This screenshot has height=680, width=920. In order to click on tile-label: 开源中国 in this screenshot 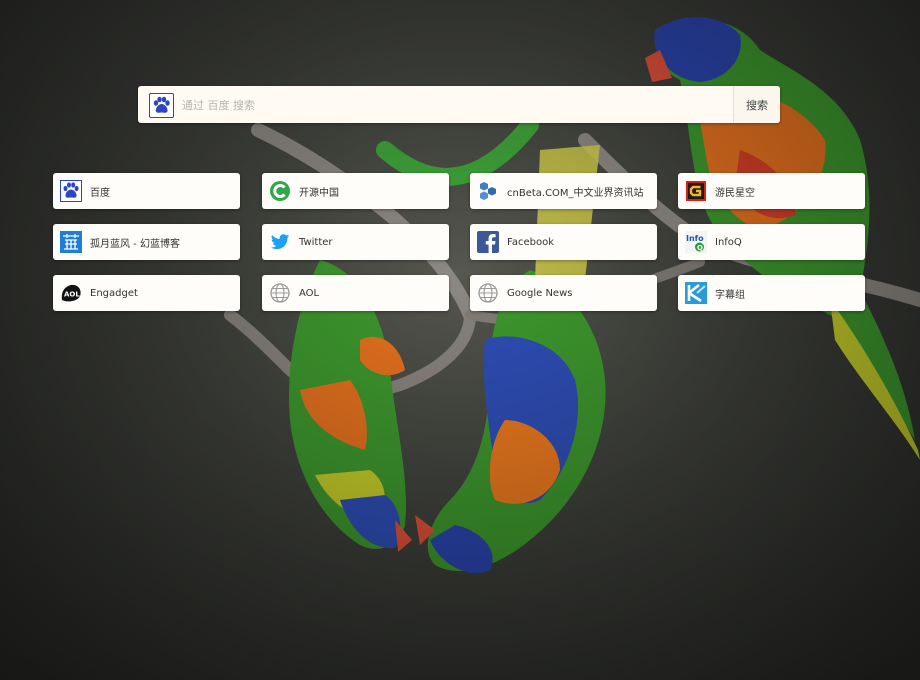, I will do `click(319, 193)`.